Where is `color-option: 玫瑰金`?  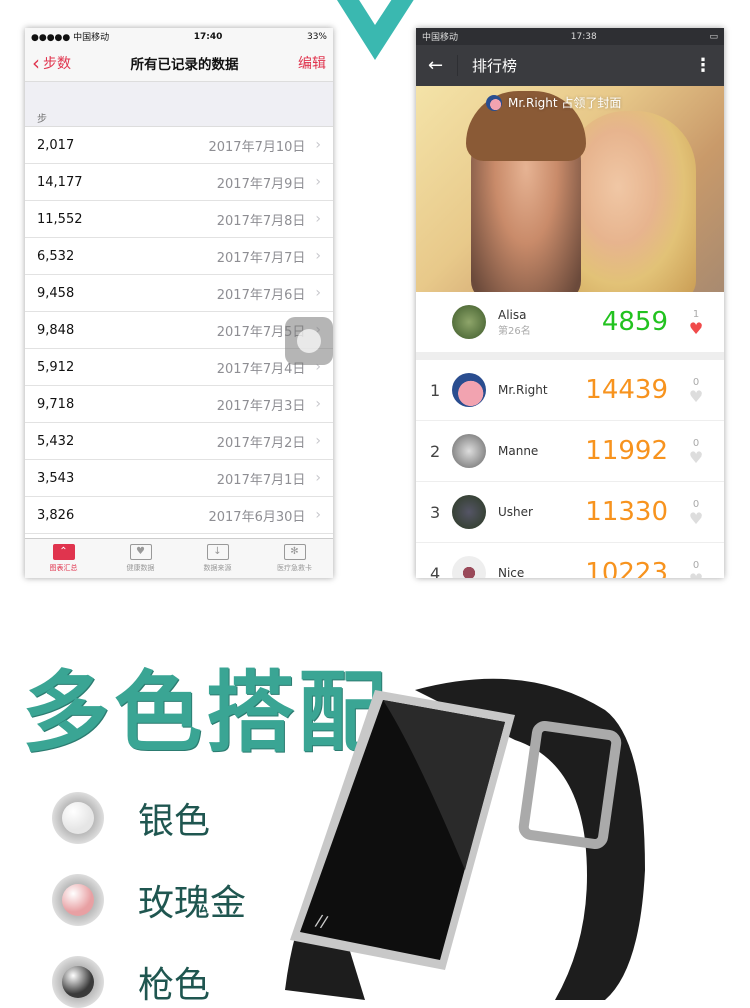 color-option: 玫瑰金 is located at coordinates (149, 900).